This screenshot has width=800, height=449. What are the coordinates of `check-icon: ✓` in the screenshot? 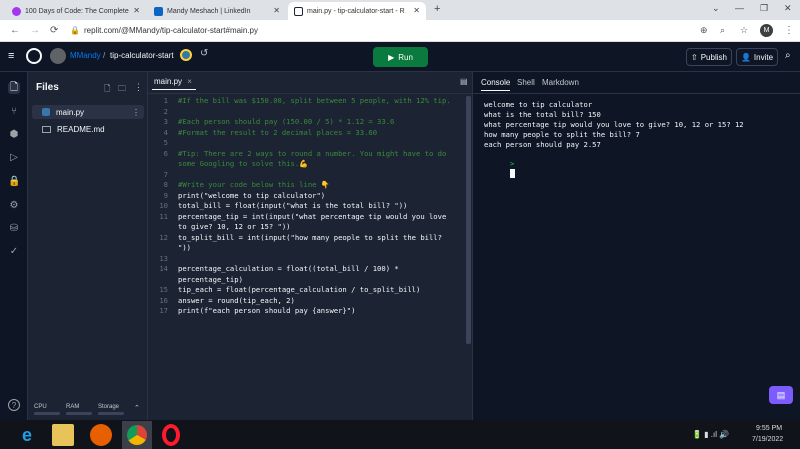 It's located at (14, 252).